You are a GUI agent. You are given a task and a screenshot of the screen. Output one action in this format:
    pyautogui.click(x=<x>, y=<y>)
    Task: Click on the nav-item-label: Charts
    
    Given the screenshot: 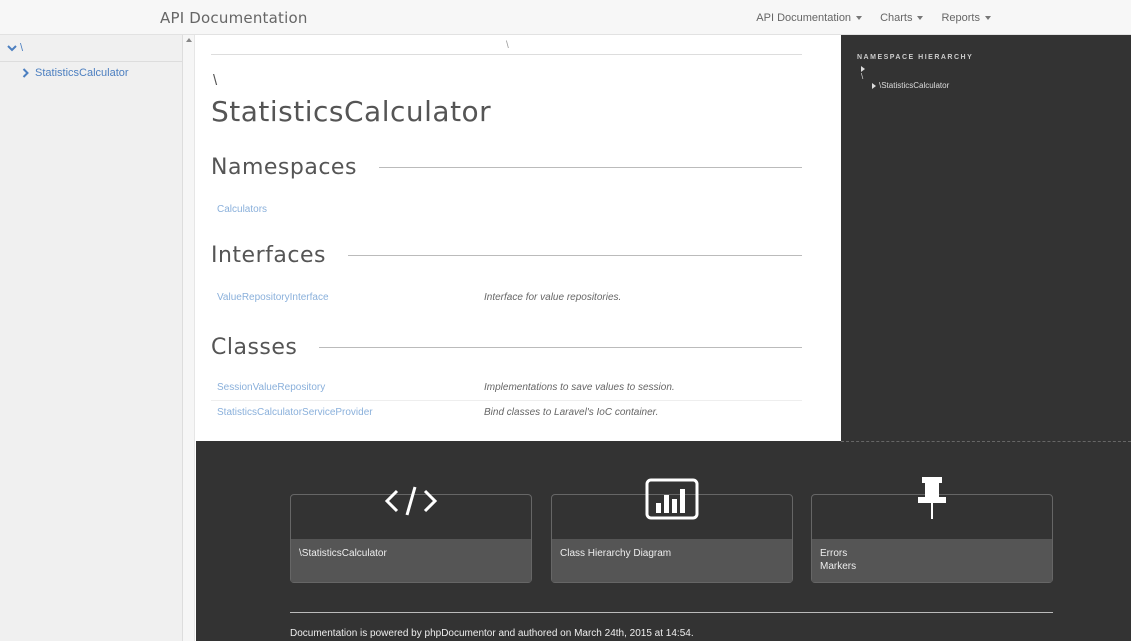 What is the action you would take?
    pyautogui.click(x=896, y=18)
    